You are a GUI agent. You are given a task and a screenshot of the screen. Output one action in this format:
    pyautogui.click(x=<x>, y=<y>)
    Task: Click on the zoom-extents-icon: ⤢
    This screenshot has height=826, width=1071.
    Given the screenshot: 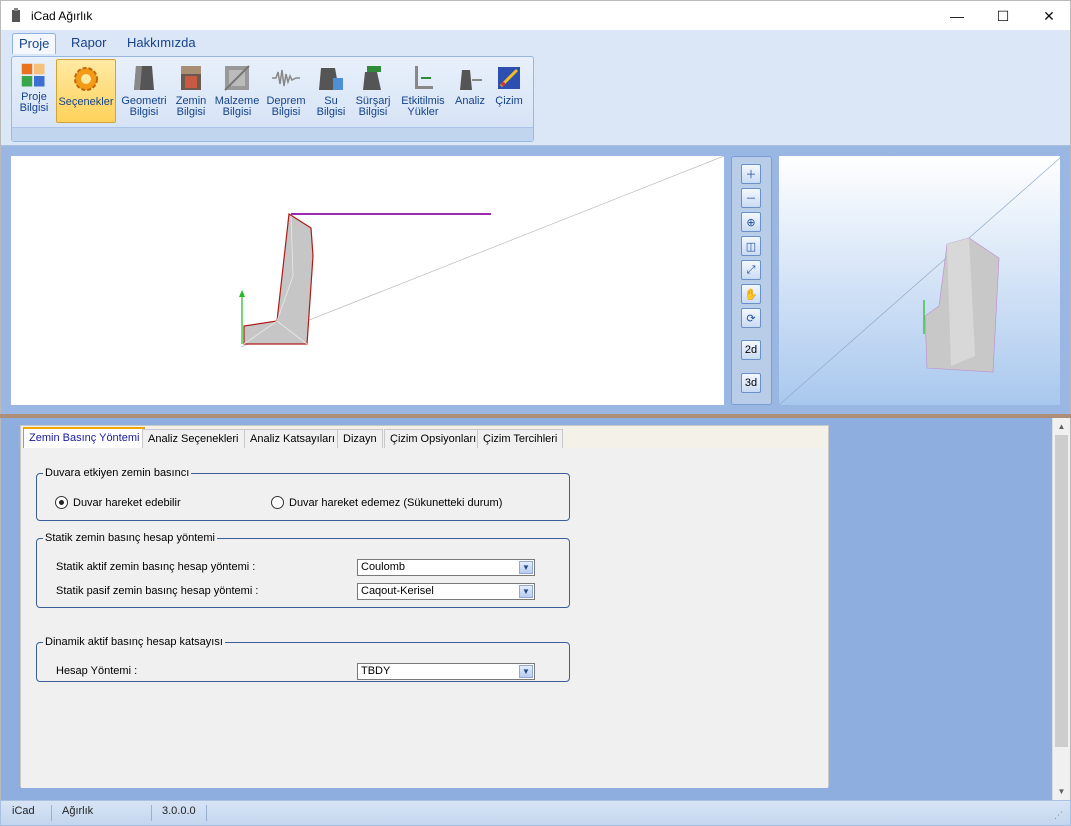 What is the action you would take?
    pyautogui.click(x=751, y=270)
    